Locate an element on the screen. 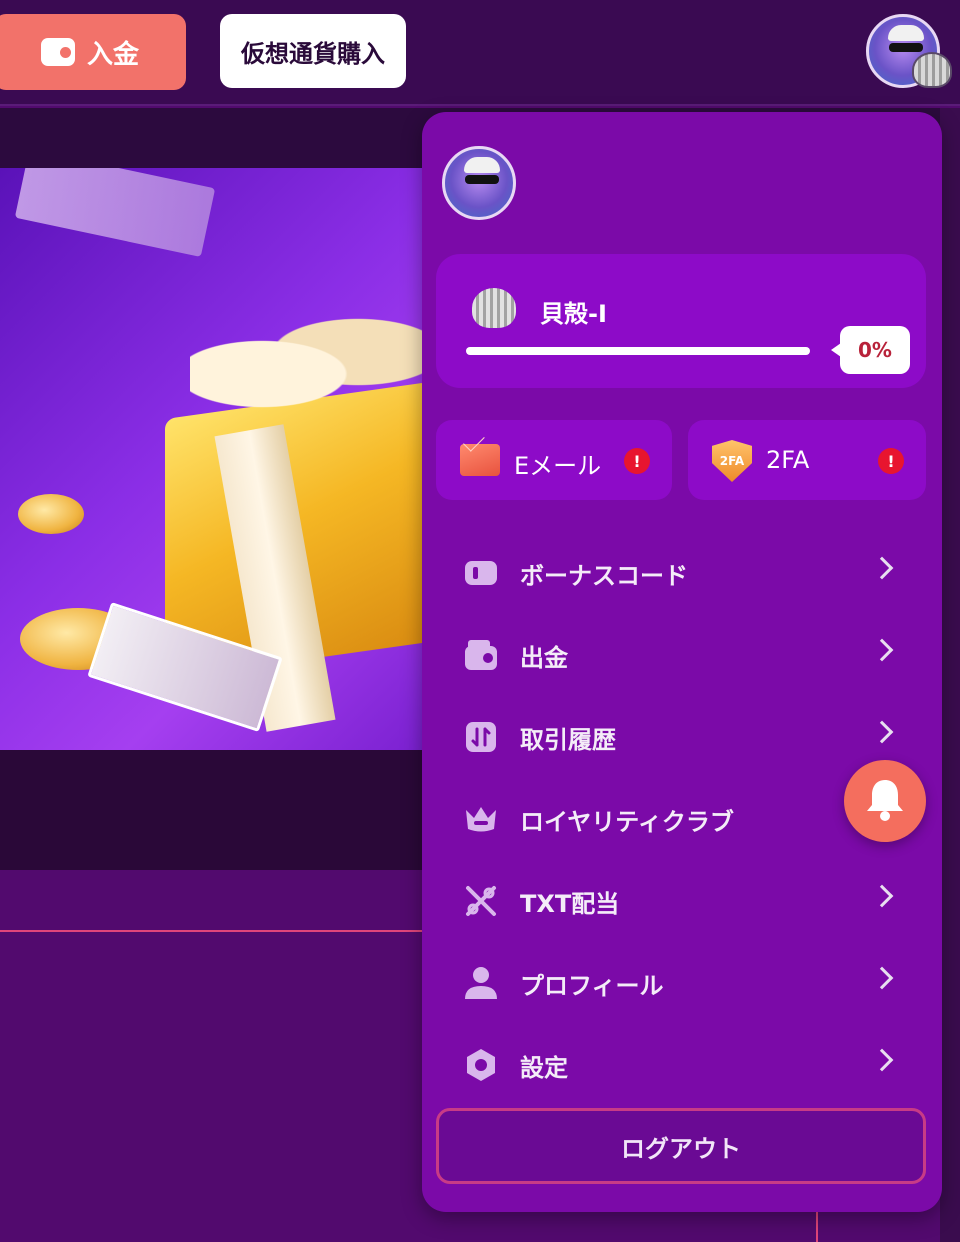  profile-avatar is located at coordinates (479, 183).